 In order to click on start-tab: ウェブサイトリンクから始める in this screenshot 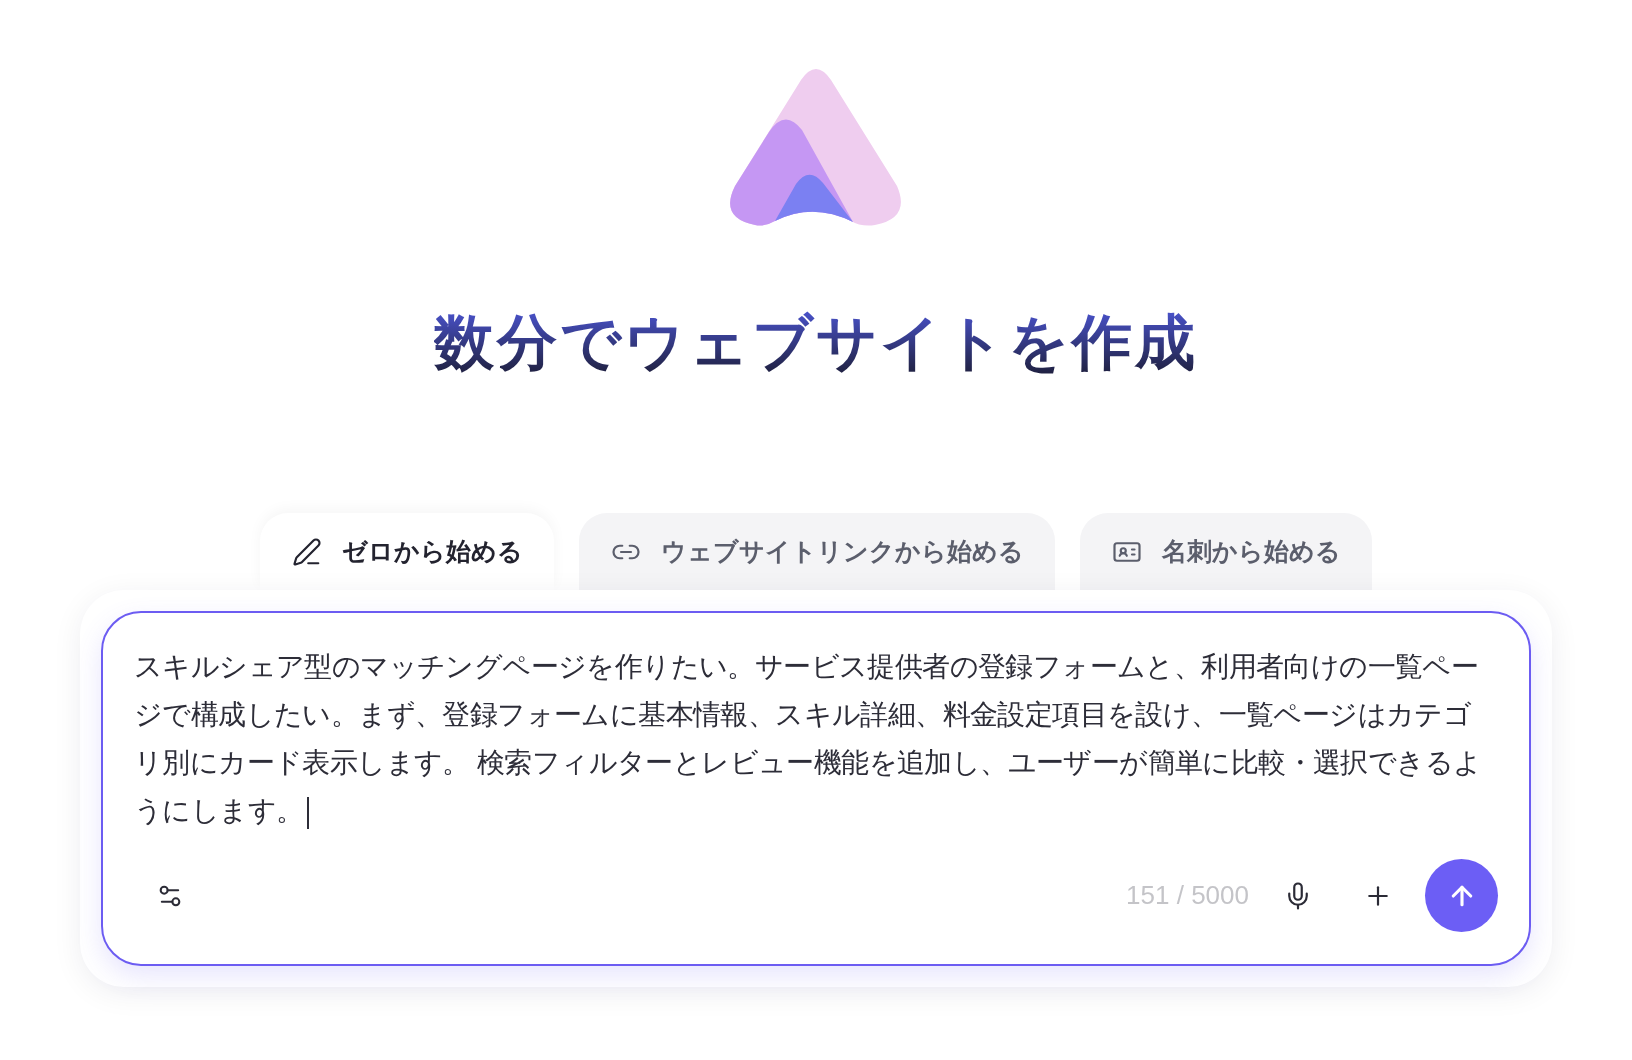, I will do `click(817, 551)`.